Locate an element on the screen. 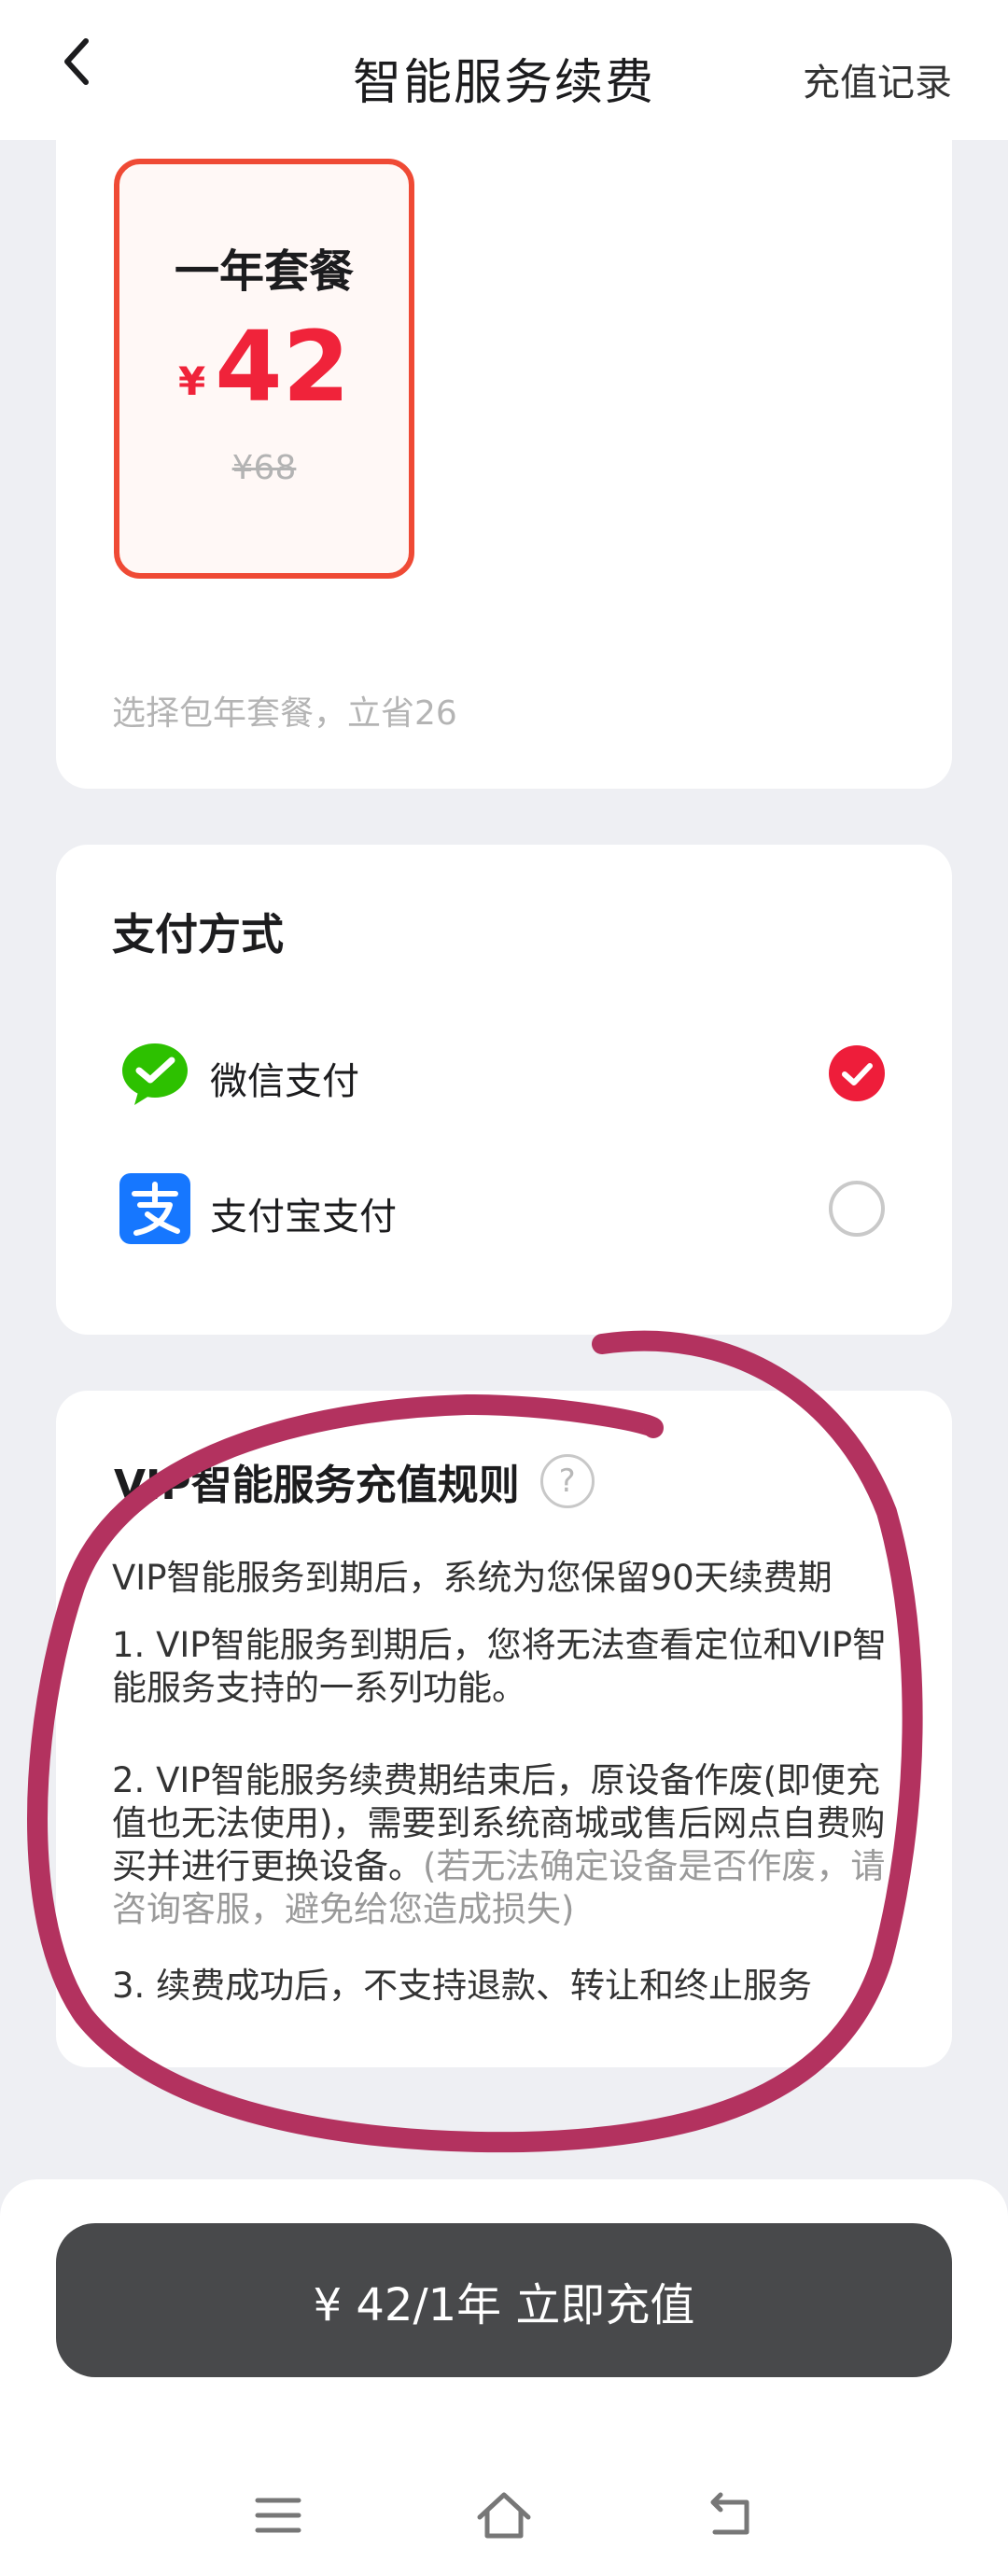 The width and height of the screenshot is (1008, 2576). currency-symbol: ¥ is located at coordinates (192, 381).